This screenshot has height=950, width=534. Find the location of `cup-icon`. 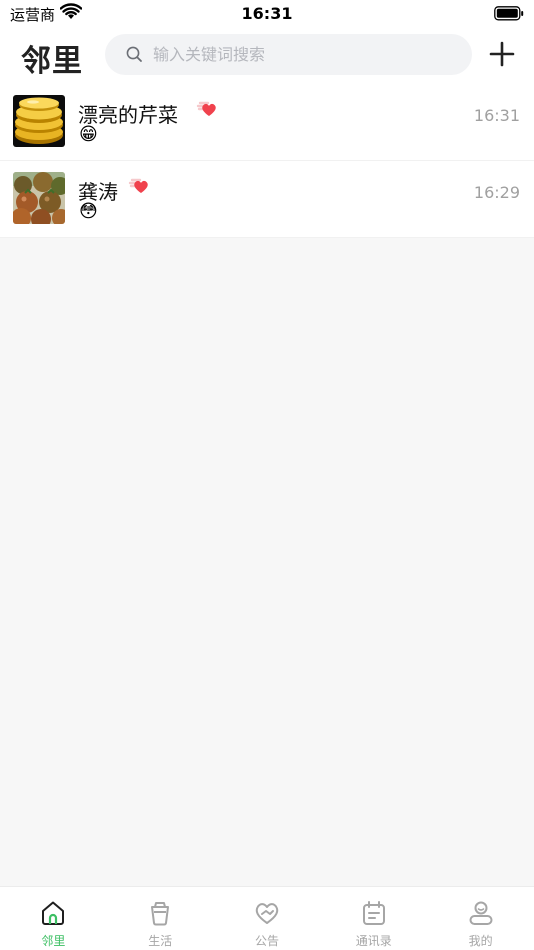

cup-icon is located at coordinates (160, 915).